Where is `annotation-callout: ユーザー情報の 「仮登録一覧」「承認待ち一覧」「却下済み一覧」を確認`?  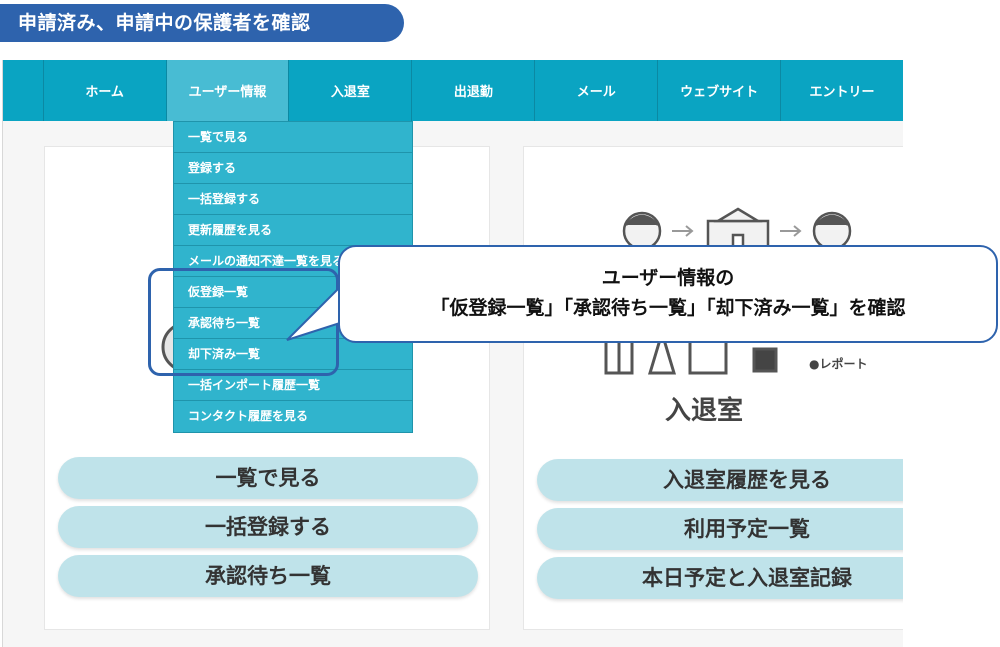 annotation-callout: ユーザー情報の 「仮登録一覧」「承認待ち一覧」「却下済み一覧」を確認 is located at coordinates (668, 294).